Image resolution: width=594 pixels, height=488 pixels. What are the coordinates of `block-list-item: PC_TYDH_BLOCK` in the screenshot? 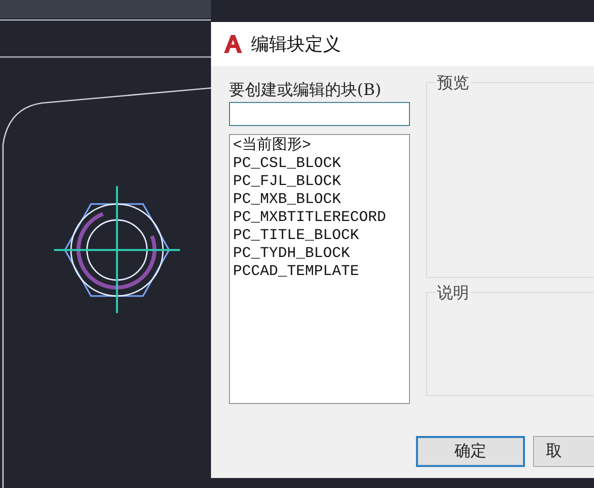 It's located at (319, 254).